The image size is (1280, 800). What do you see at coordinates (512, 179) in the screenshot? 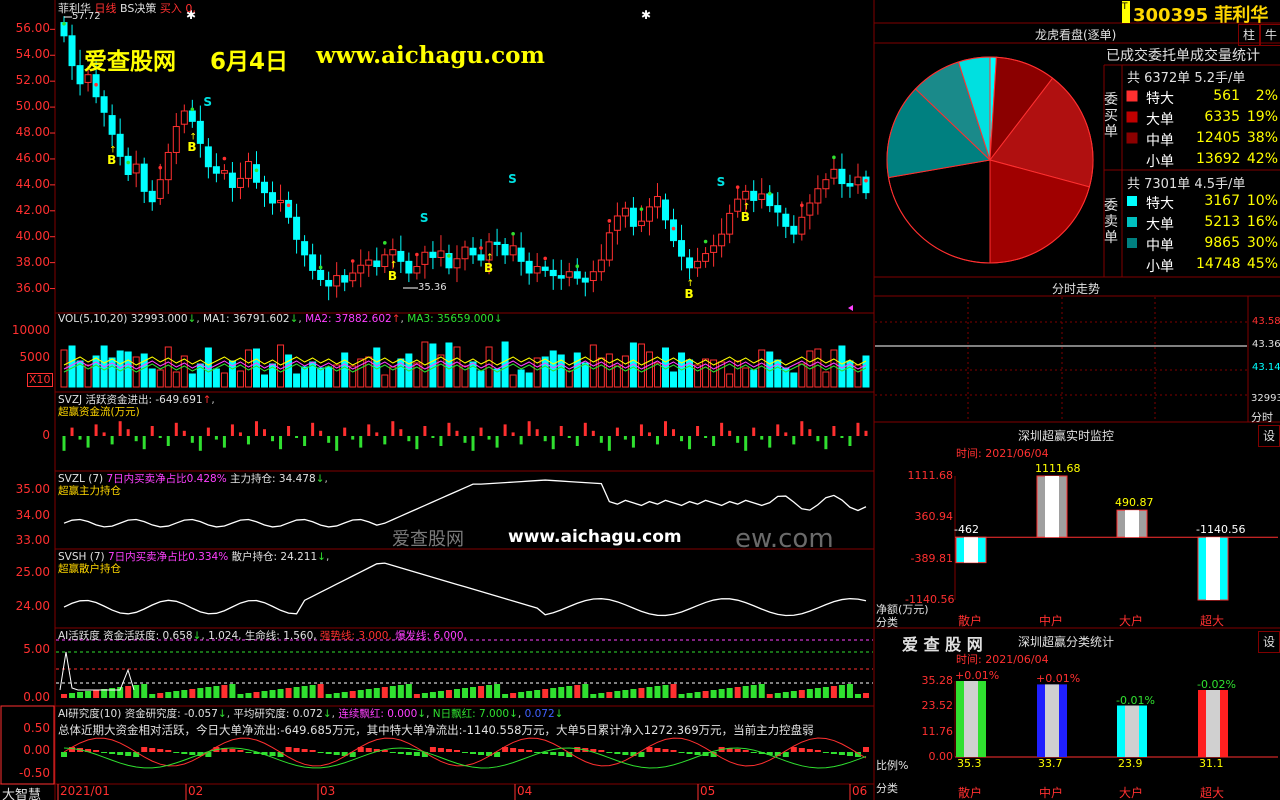
I see `sell-signal: S` at bounding box center [512, 179].